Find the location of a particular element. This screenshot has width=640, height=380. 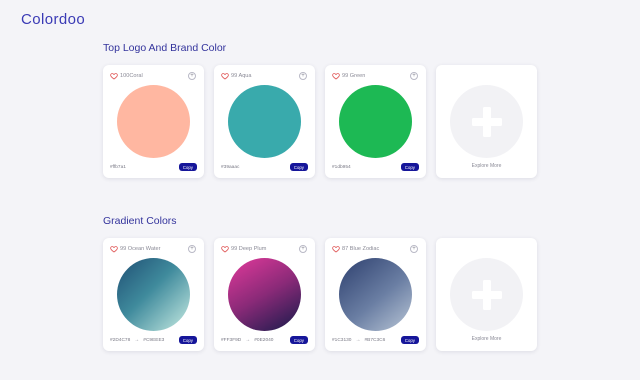

card-label: 99 Aqua is located at coordinates (241, 76).